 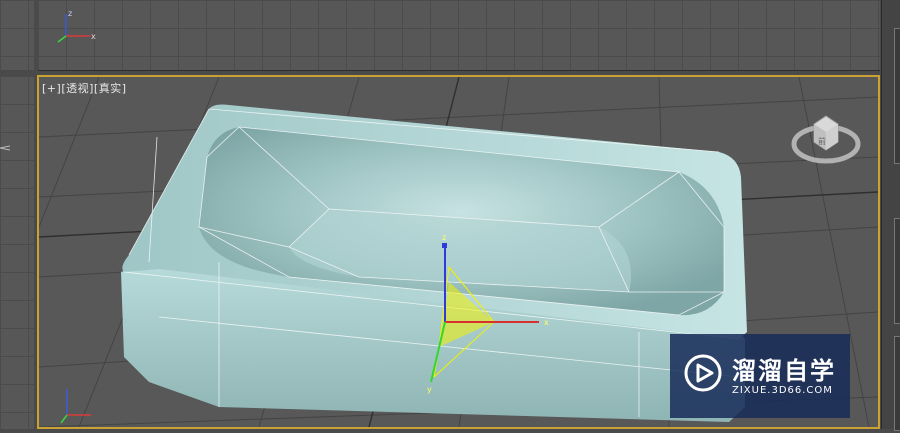 I want to click on top-axis-z-label: z, so click(x=70, y=13).